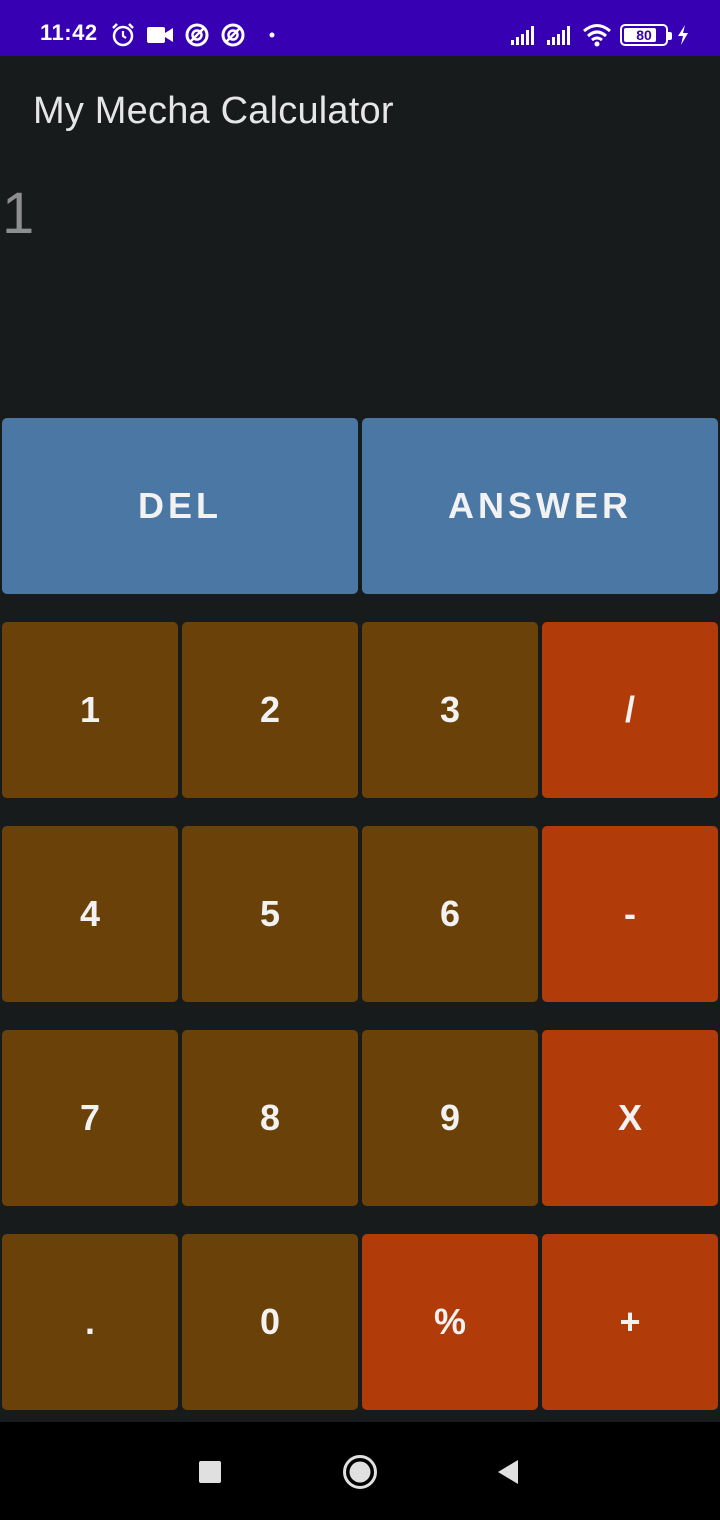 The height and width of the screenshot is (1520, 720). I want to click on home-button, so click(360, 1472).